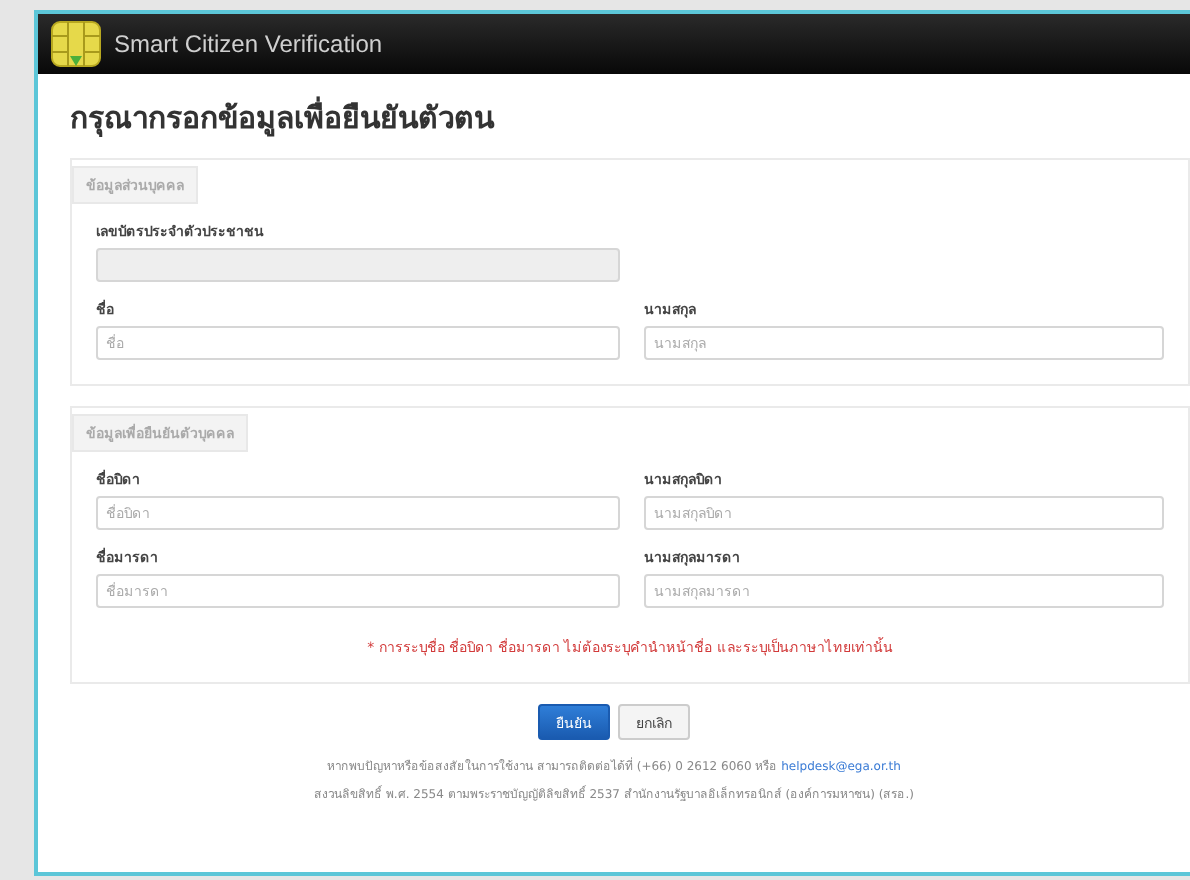 This screenshot has width=1190, height=880. I want to click on chip-icon, so click(76, 44).